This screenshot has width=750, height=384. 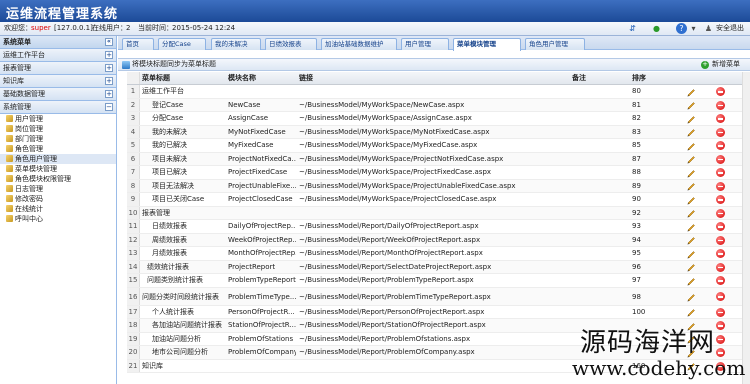 What do you see at coordinates (174, 64) in the screenshot?
I see `sync-titles-button: 将模块标题同步为菜单标题` at bounding box center [174, 64].